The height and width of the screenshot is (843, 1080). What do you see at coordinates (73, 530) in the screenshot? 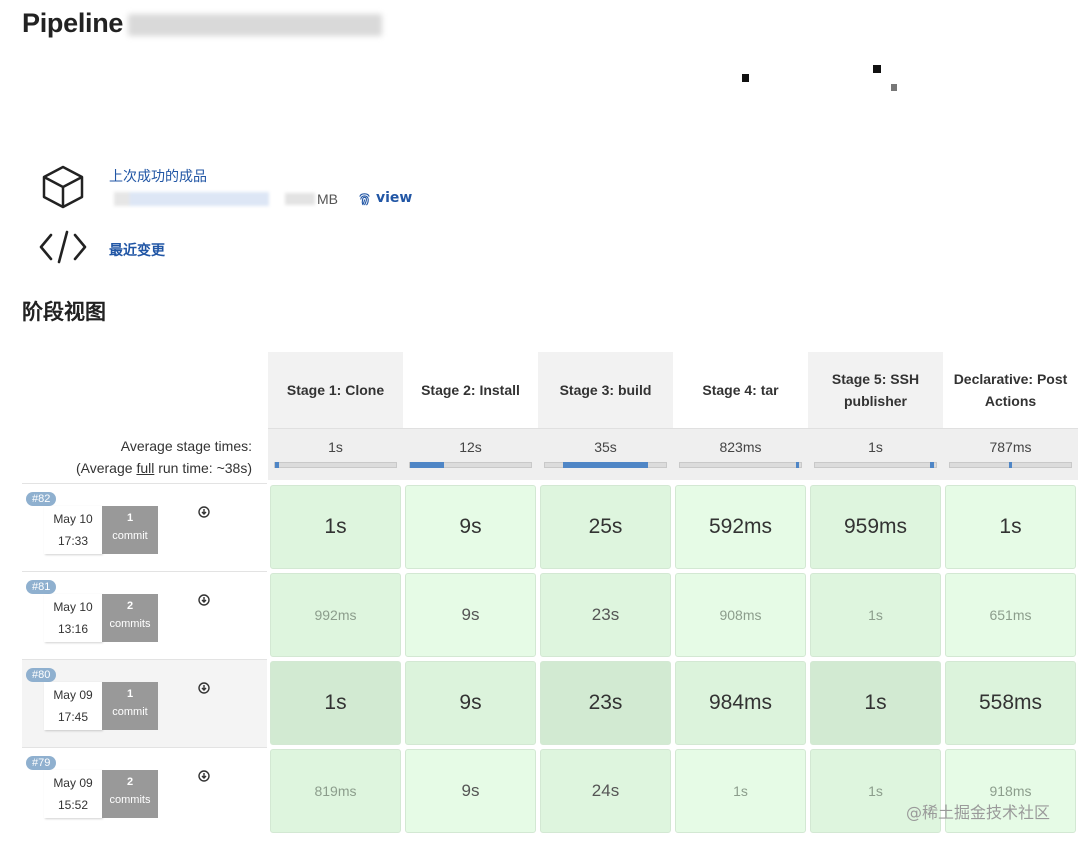
I see `build-date: May 10 17:33` at bounding box center [73, 530].